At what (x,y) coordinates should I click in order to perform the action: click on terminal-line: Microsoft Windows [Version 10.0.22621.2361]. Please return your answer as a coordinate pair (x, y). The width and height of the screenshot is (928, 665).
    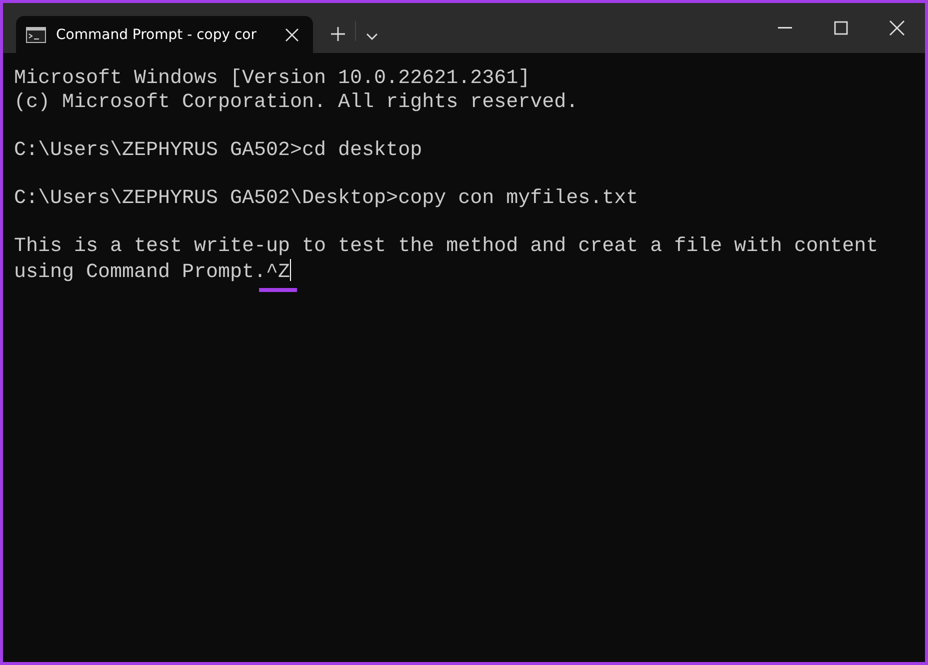
    Looking at the image, I should click on (273, 79).